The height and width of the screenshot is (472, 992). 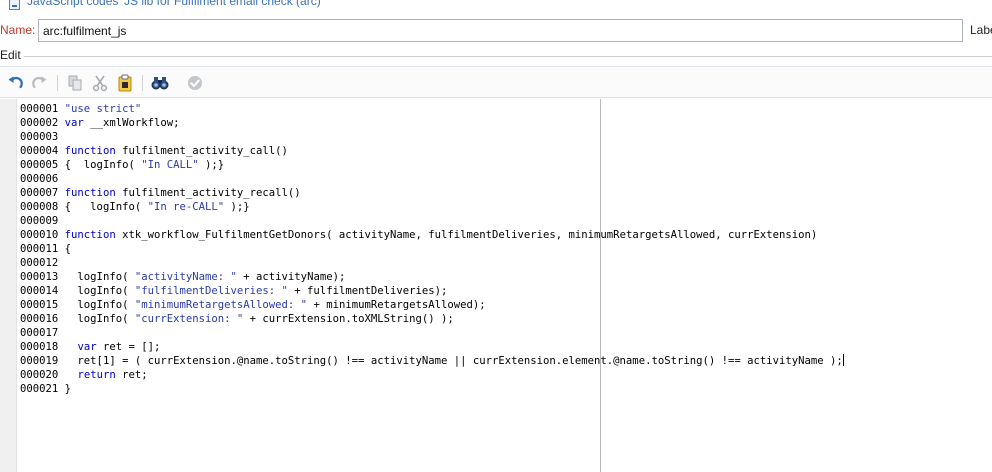 What do you see at coordinates (39, 235) in the screenshot?
I see `line-number: 000010` at bounding box center [39, 235].